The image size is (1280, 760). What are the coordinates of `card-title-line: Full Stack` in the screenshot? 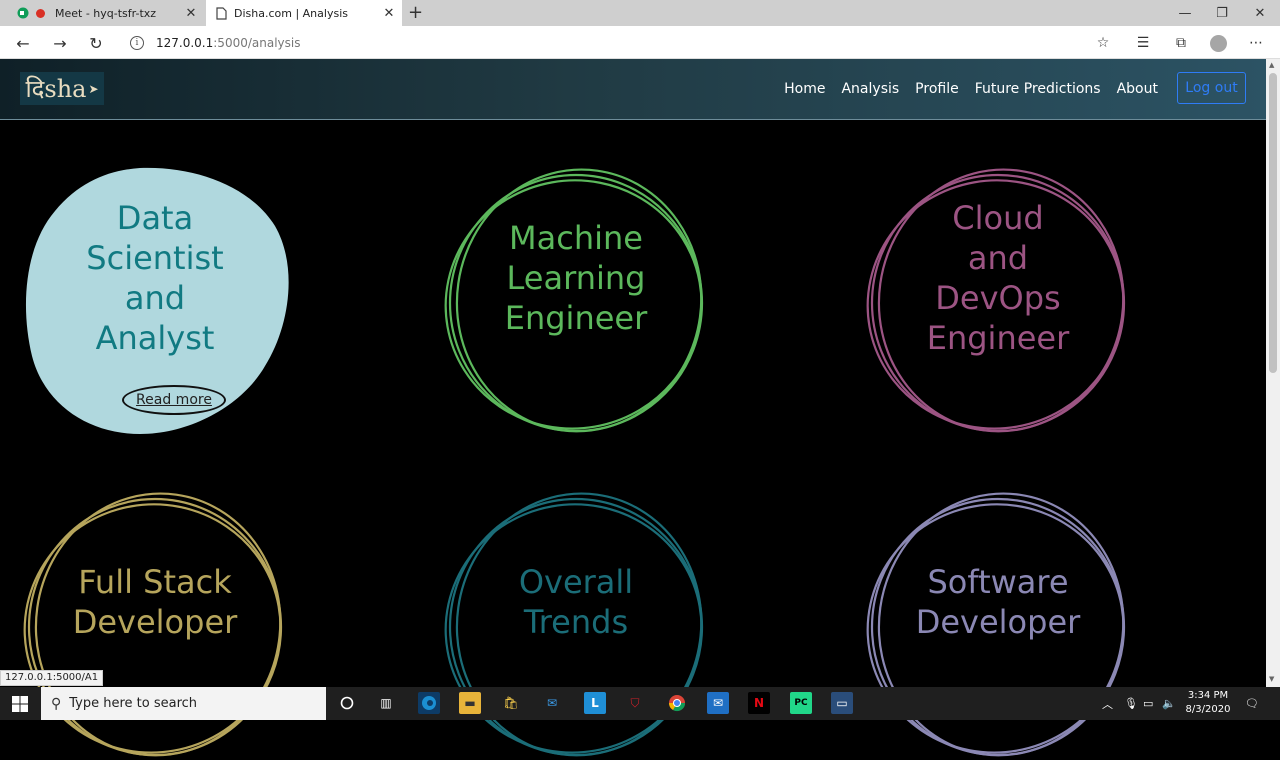 It's located at (155, 582).